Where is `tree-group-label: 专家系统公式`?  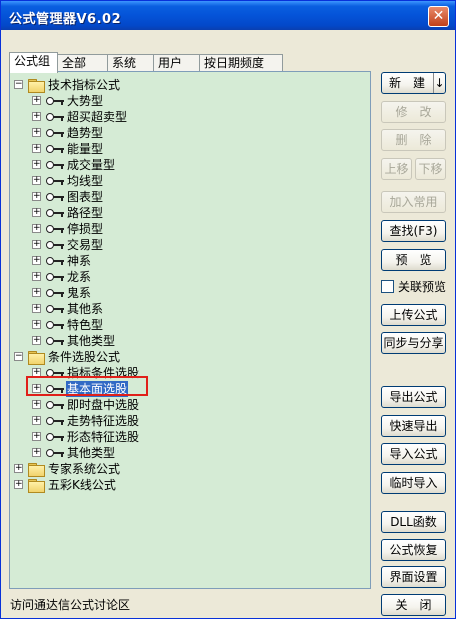 tree-group-label: 专家系统公式 is located at coordinates (84, 469).